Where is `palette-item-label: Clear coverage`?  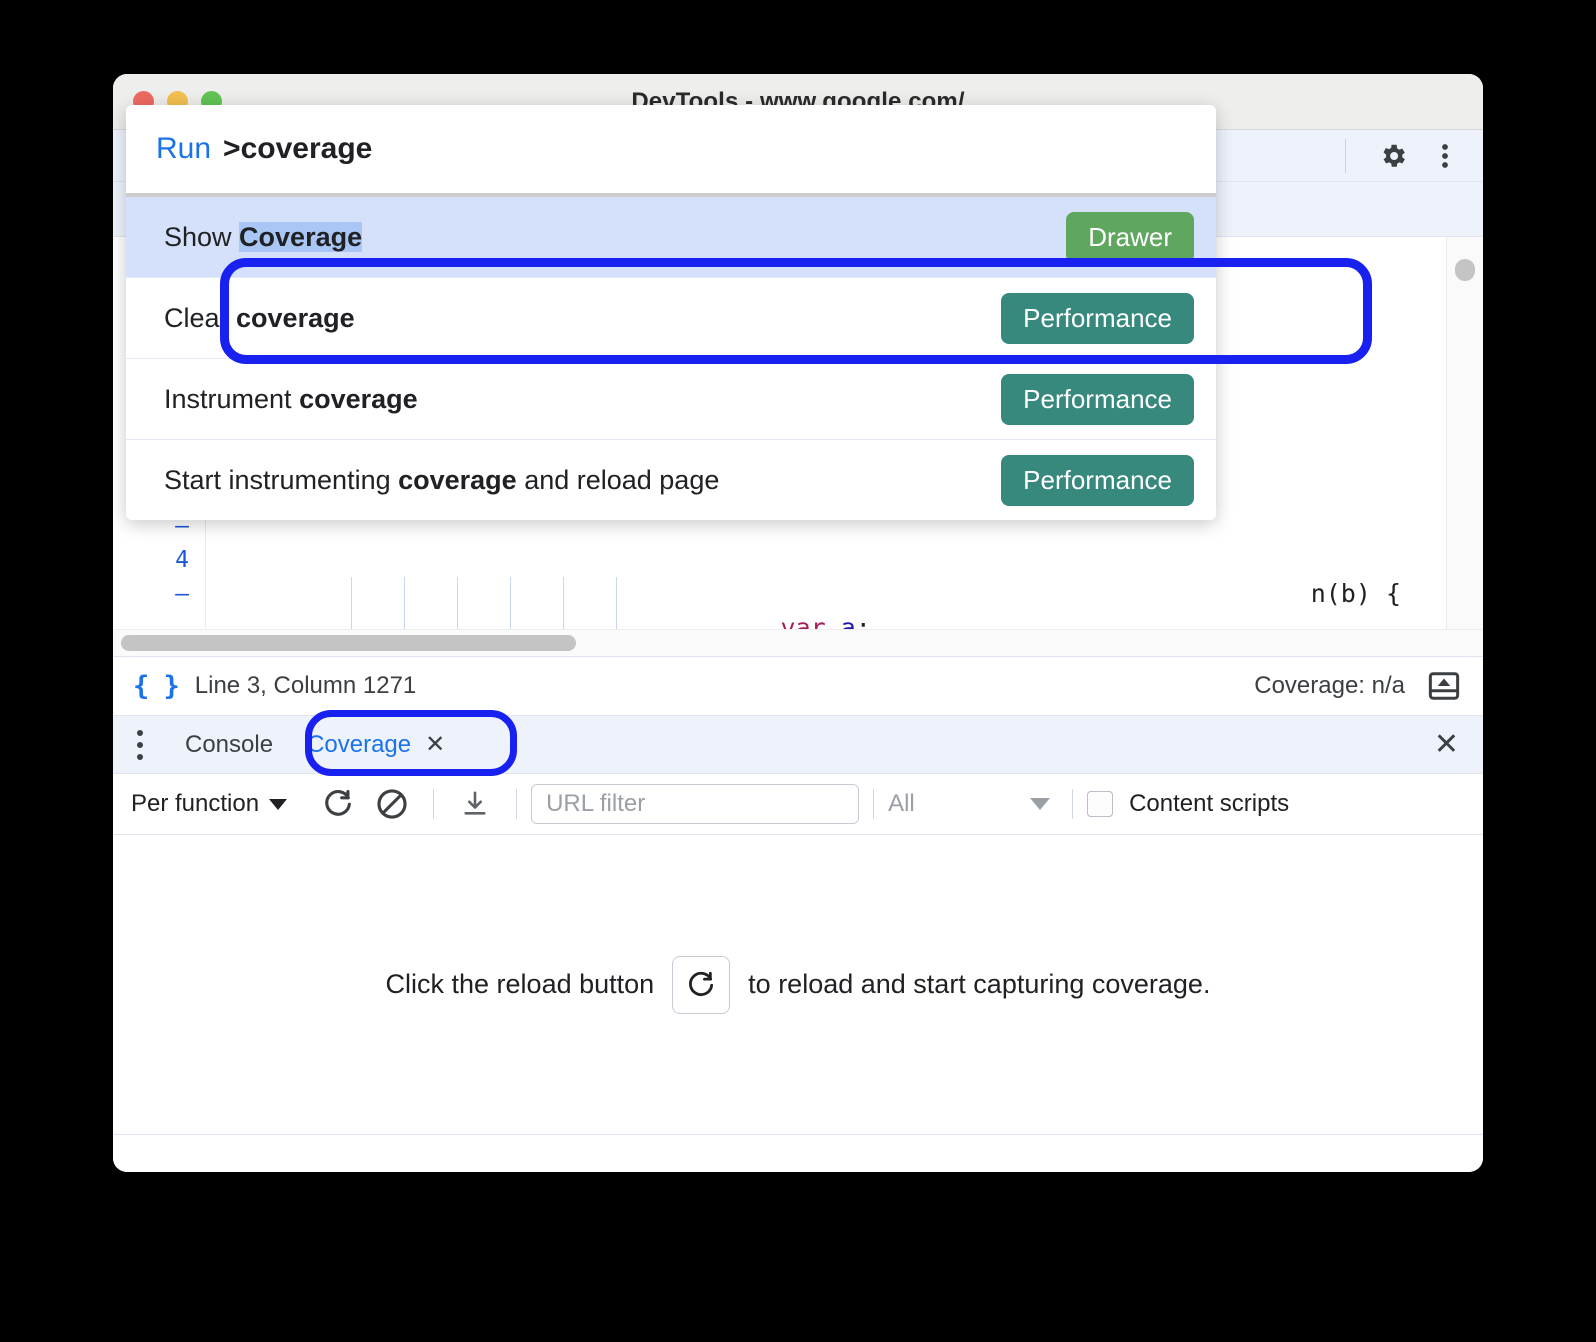 palette-item-label: Clear coverage is located at coordinates (259, 318).